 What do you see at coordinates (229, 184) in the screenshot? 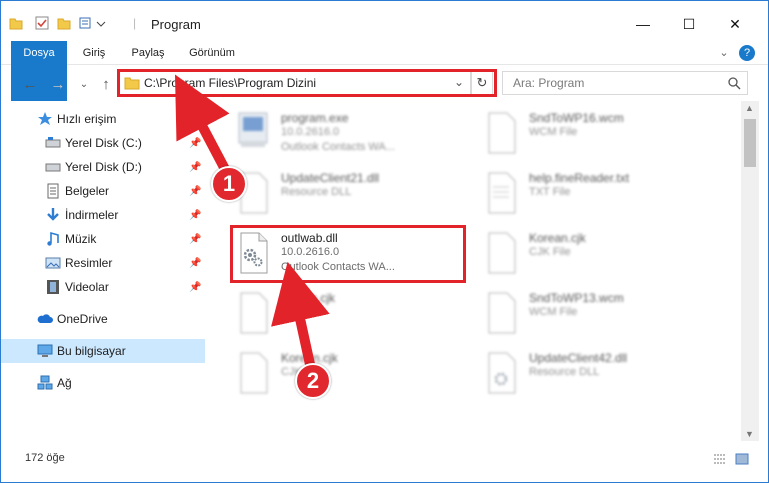
I see `step-1-badge: 1` at bounding box center [229, 184].